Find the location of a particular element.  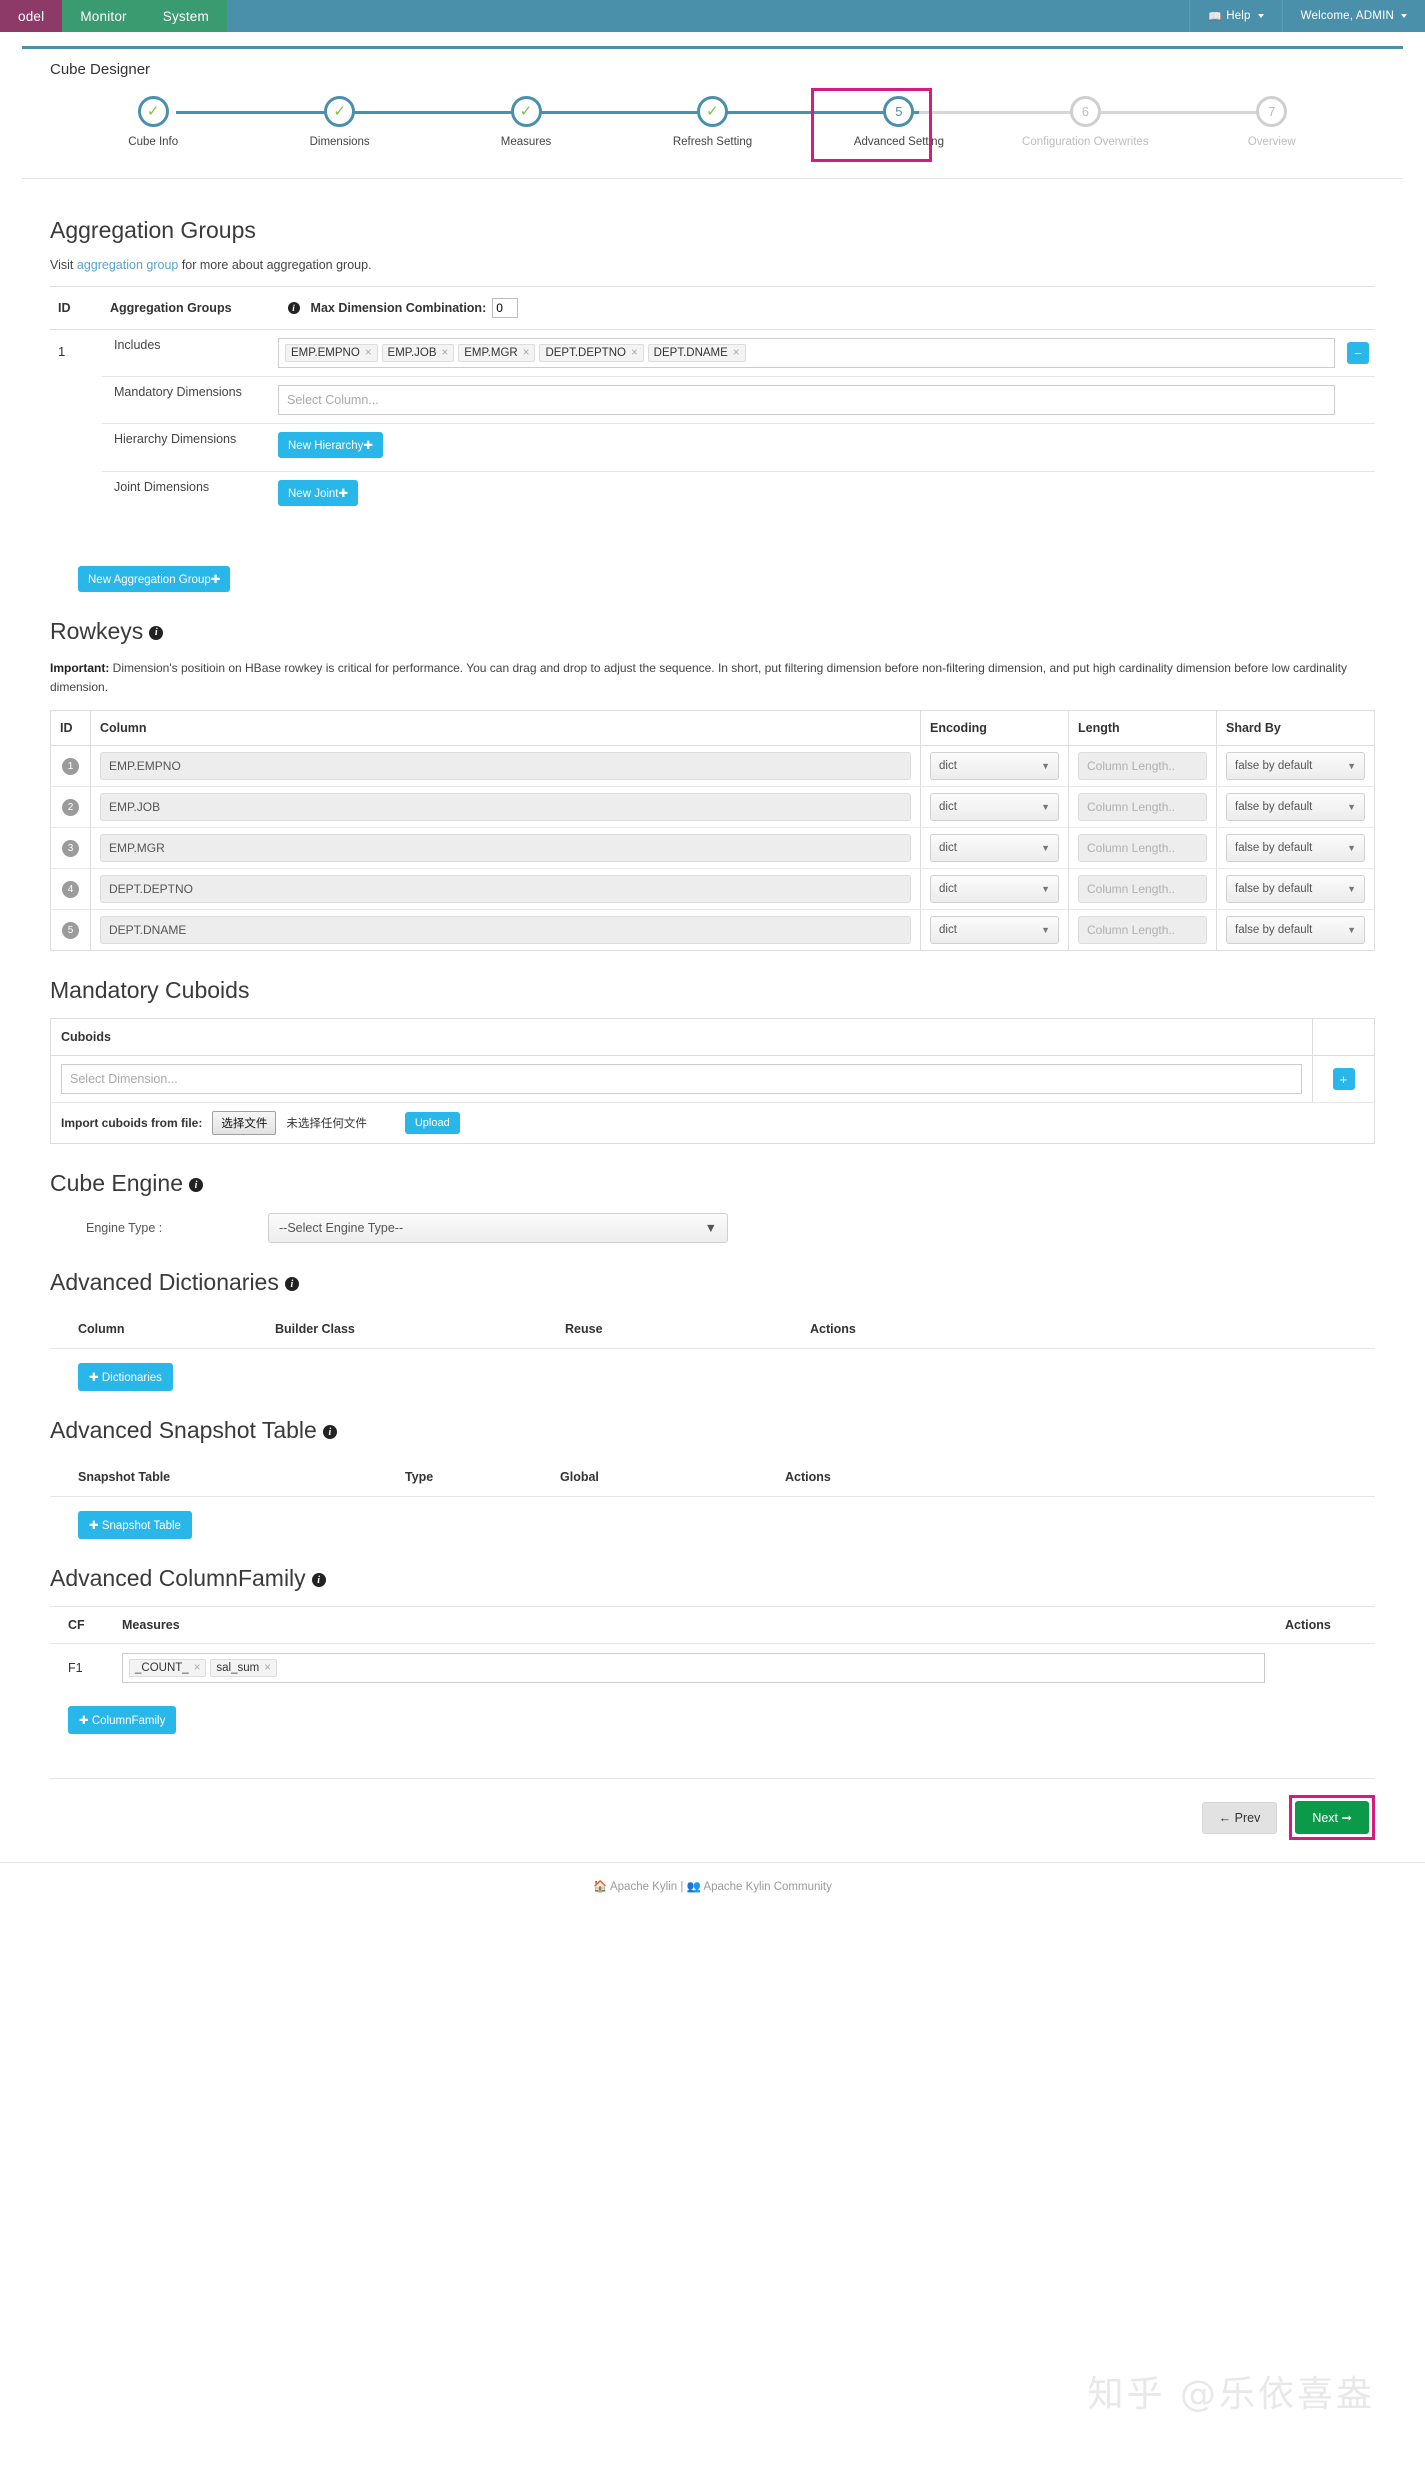

list-item: DEPT.DNAME × is located at coordinates (696, 353).